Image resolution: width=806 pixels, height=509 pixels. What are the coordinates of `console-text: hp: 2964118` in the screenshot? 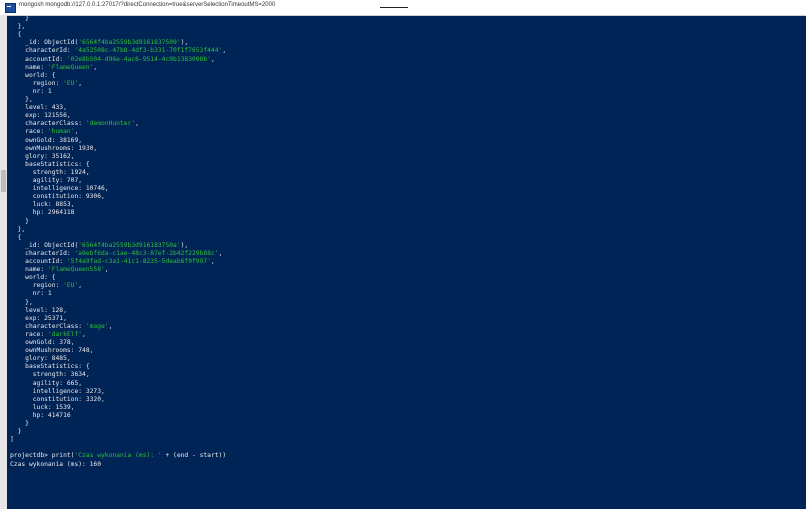 It's located at (42, 213).